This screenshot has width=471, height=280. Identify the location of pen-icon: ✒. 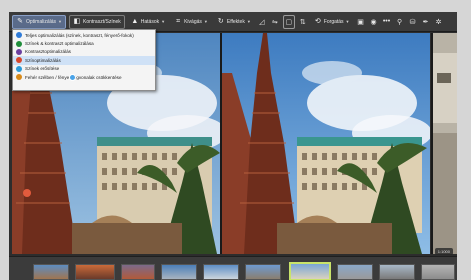
(426, 22).